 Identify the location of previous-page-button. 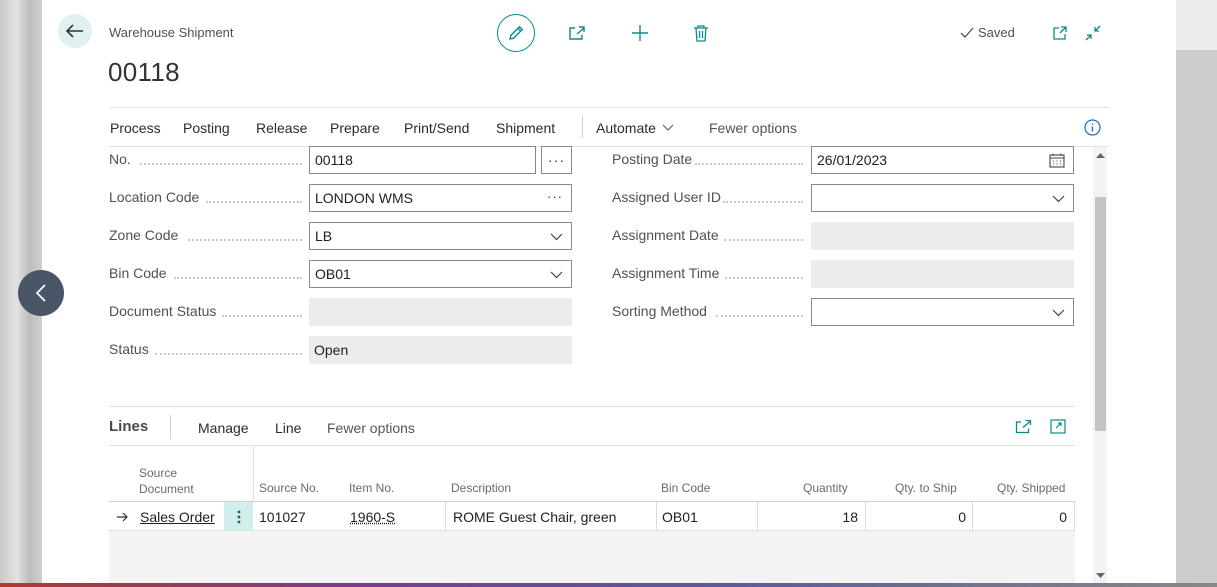
(41, 293).